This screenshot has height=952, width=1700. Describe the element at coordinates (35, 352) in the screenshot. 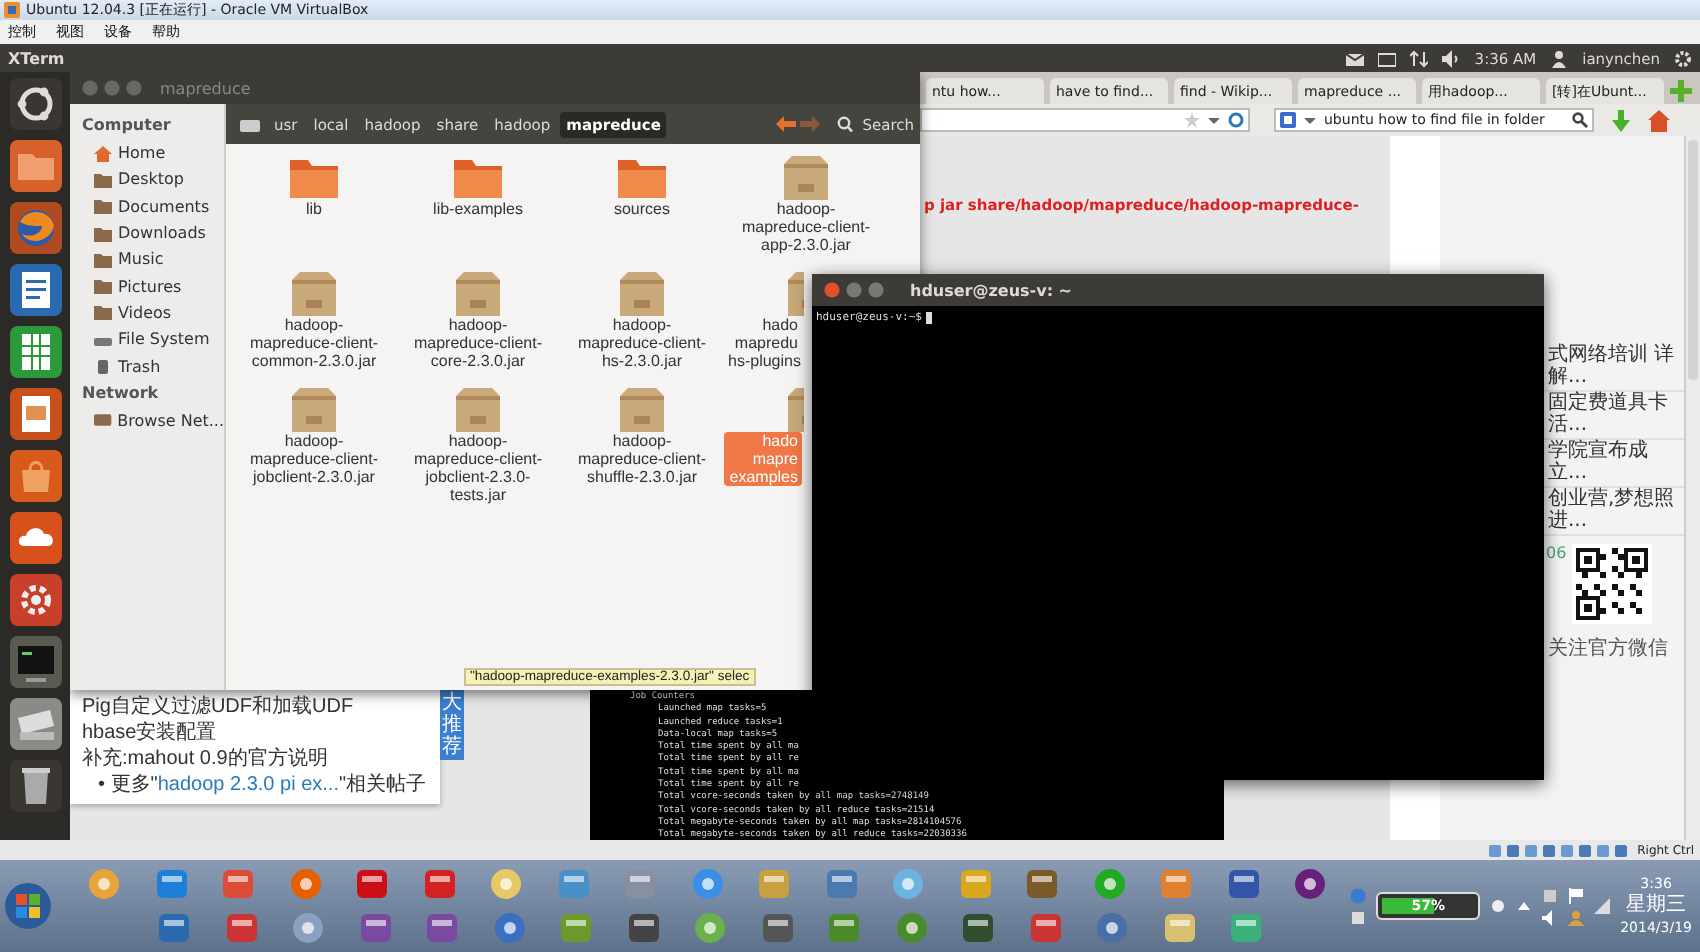

I see `spreadsheet-icon` at that location.